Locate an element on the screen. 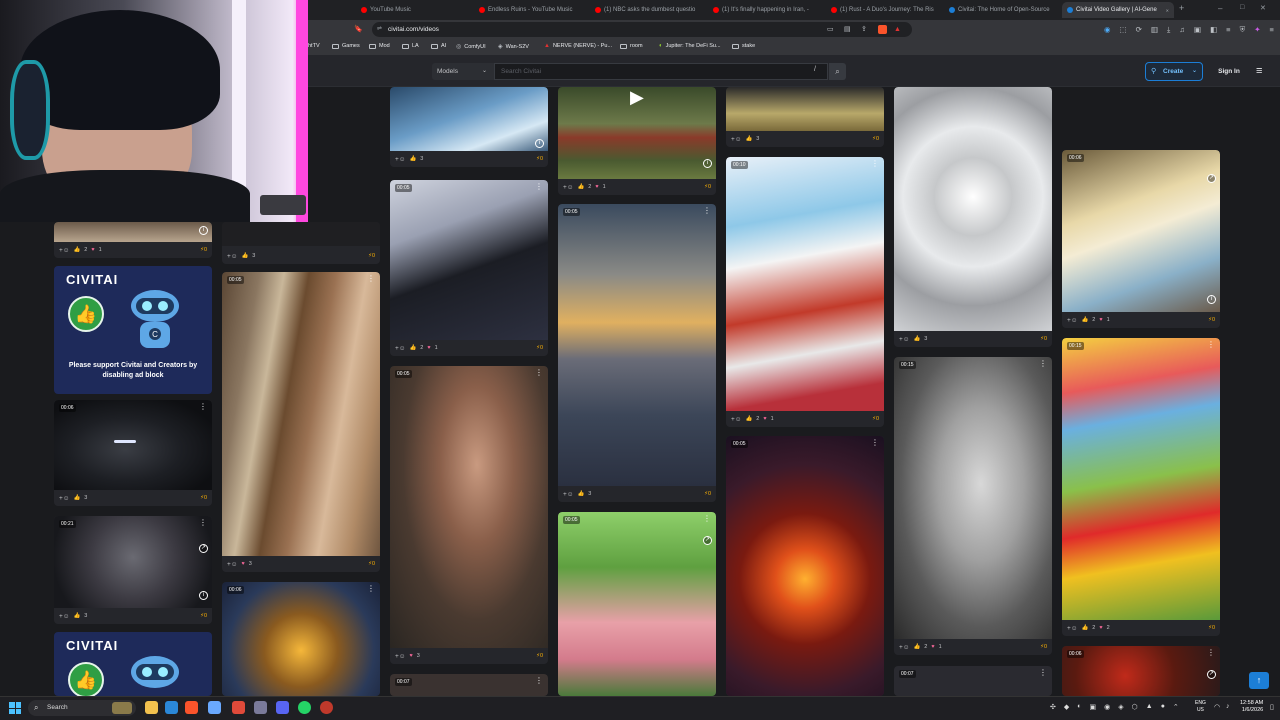 This screenshot has height=720, width=1280. language-indicator: ENG US is located at coordinates (1200, 707).